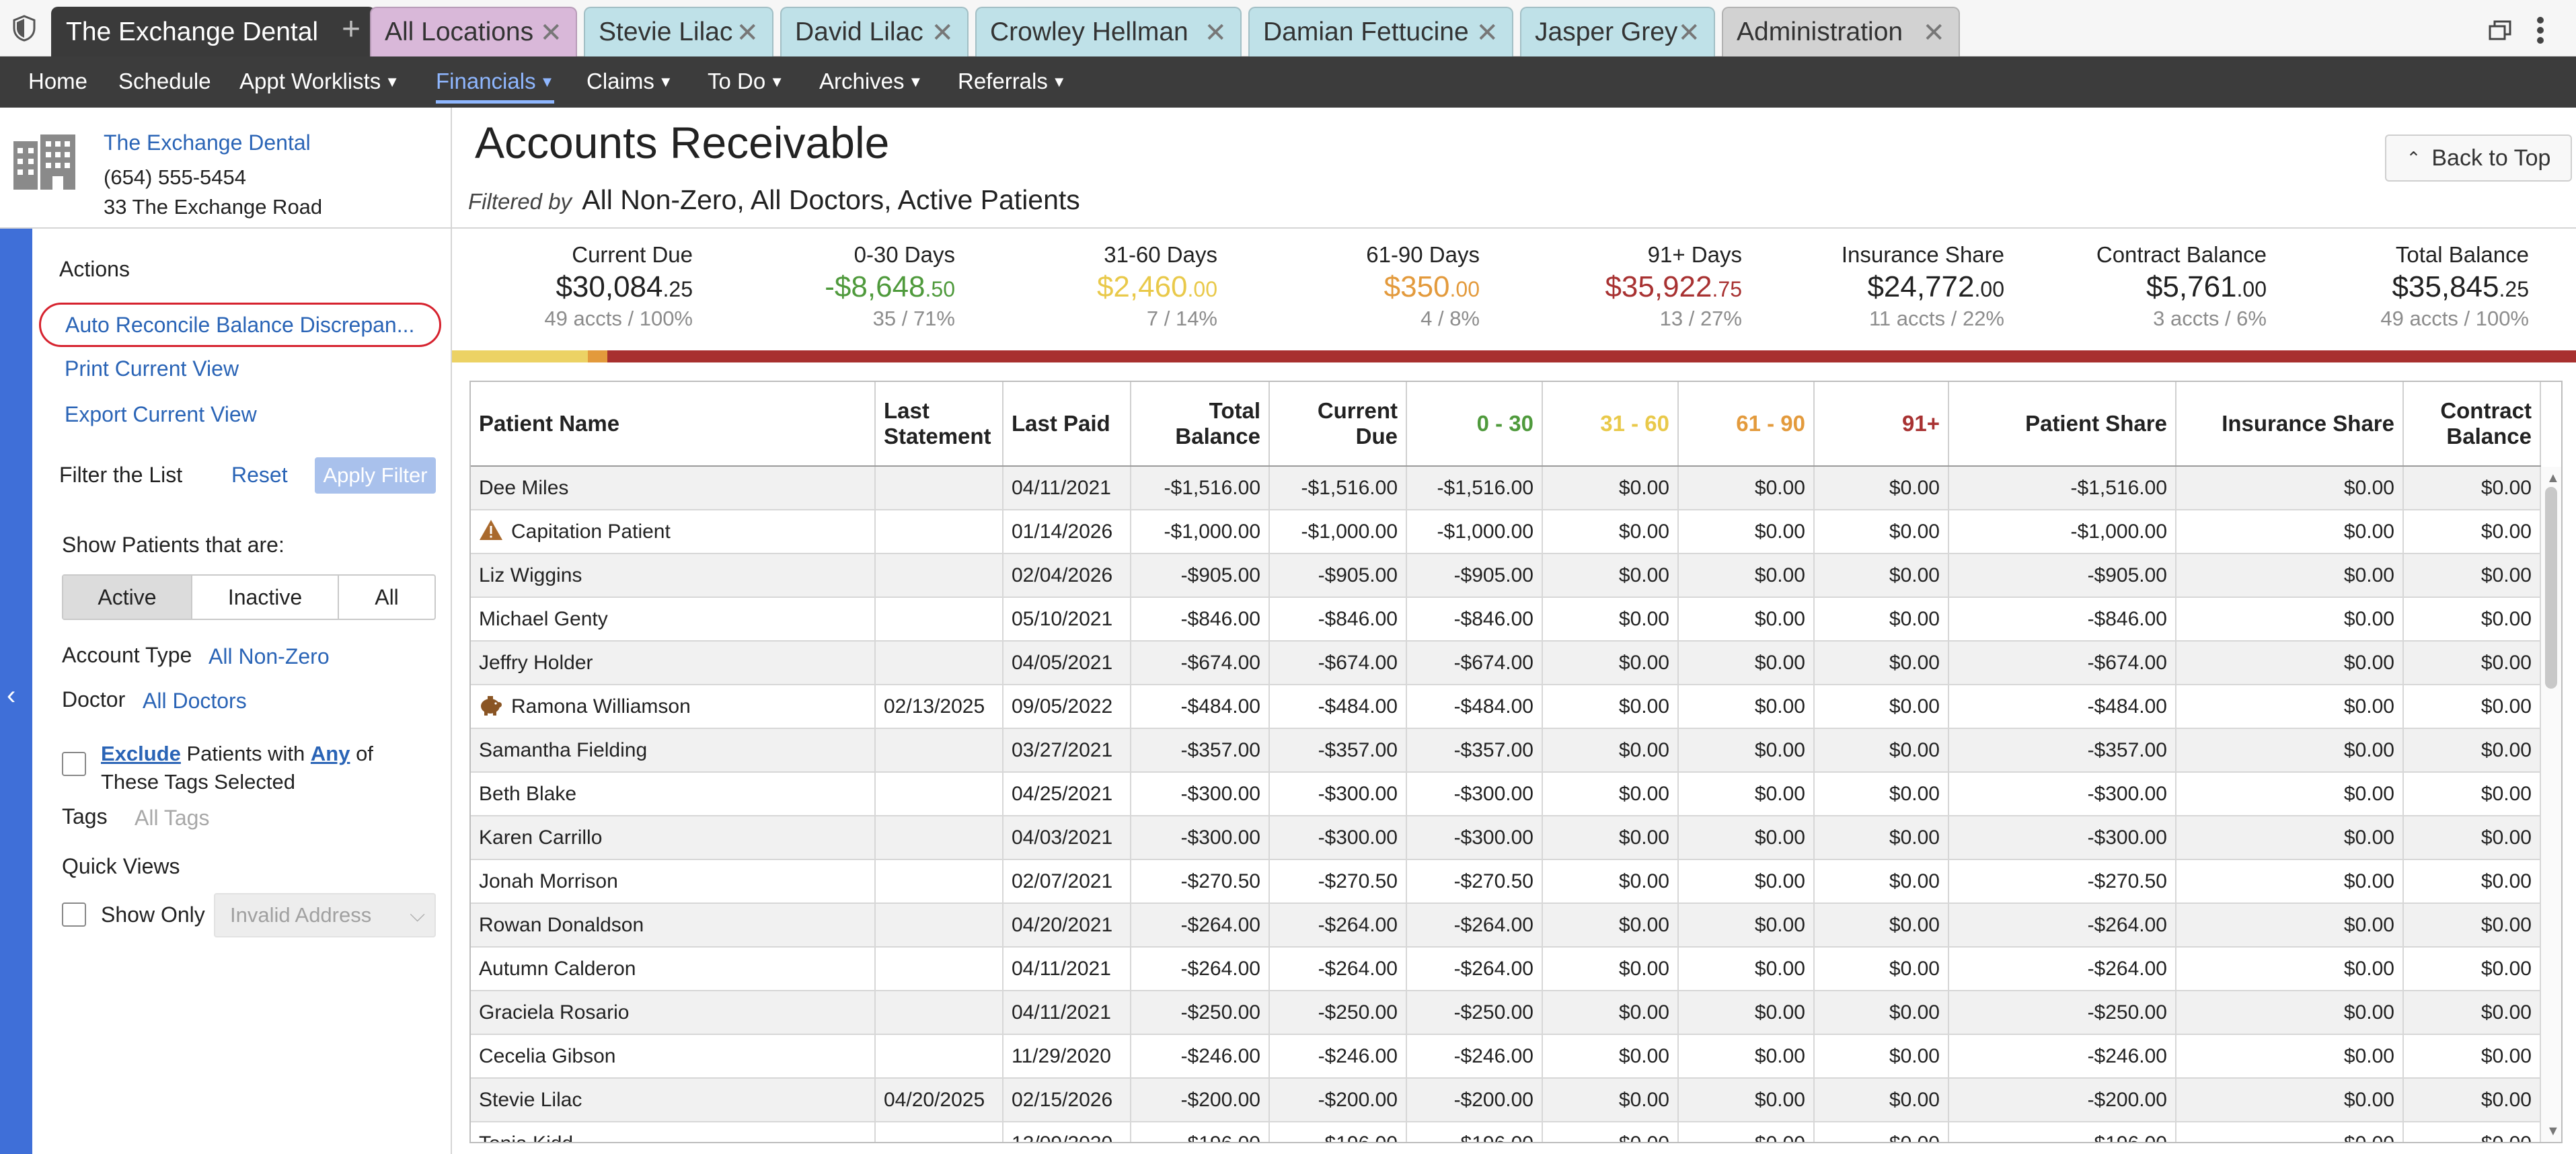  Describe the element at coordinates (673, 1132) in the screenshot. I see `patient-name-cell: Tonia Kidd` at that location.